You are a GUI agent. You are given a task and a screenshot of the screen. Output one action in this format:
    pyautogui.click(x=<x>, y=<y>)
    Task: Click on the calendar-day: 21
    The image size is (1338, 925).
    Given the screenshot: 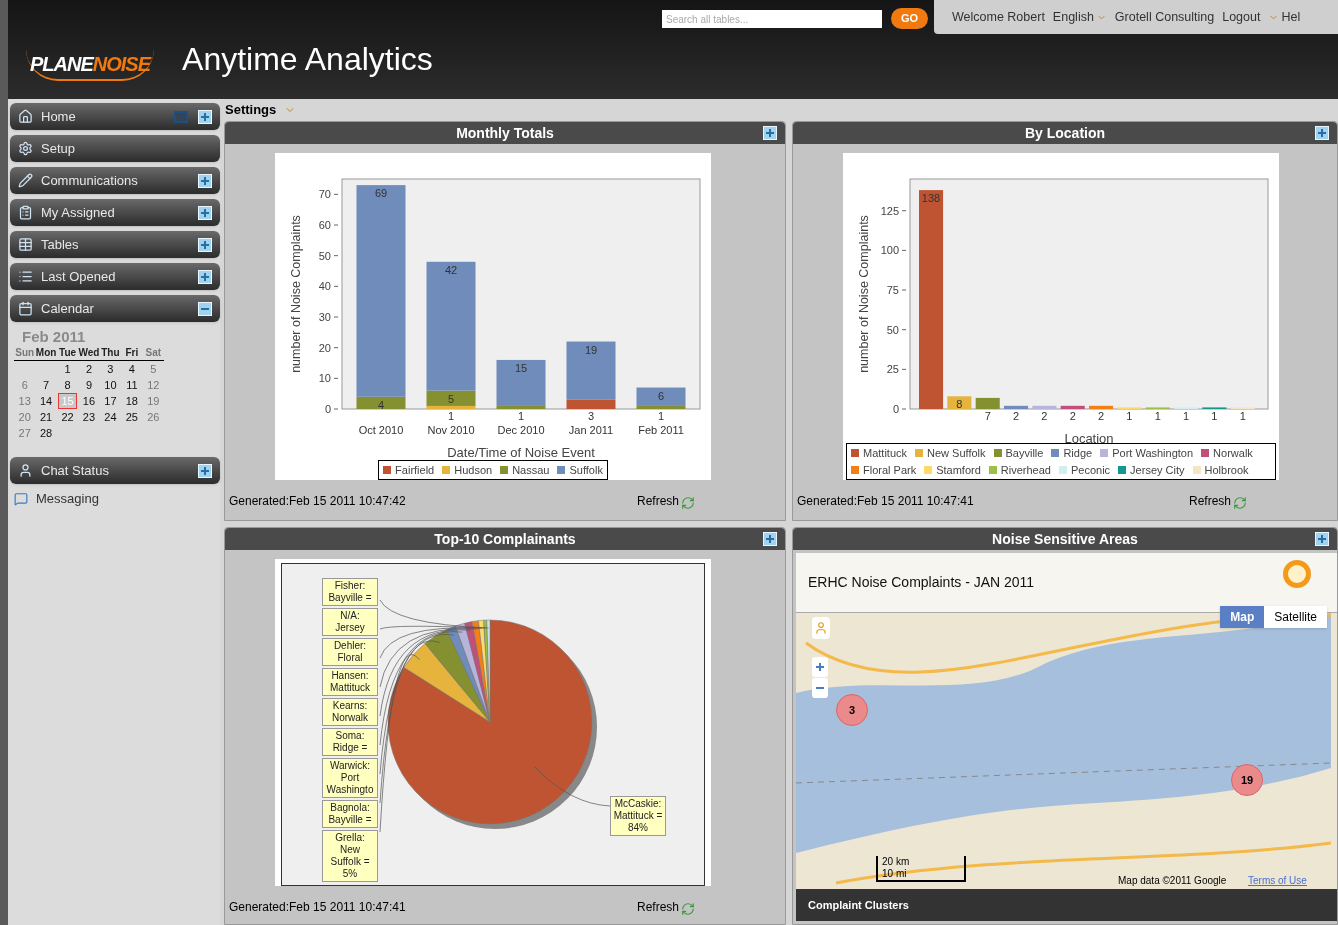 What is the action you would take?
    pyautogui.click(x=46, y=417)
    